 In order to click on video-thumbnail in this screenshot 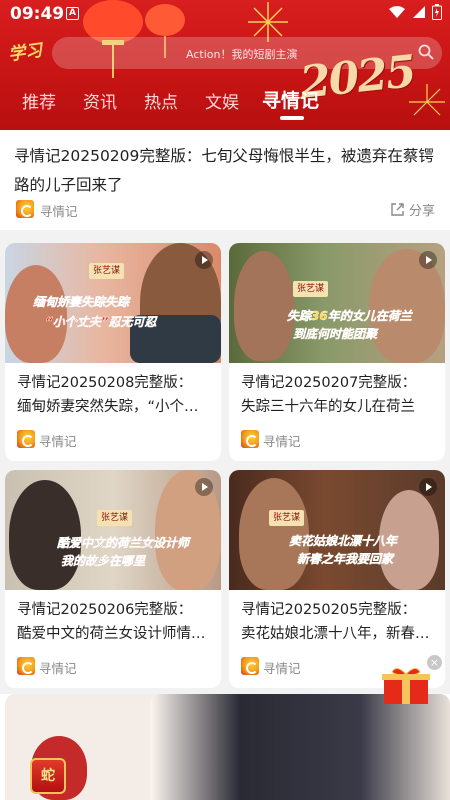, I will do `click(300, 747)`.